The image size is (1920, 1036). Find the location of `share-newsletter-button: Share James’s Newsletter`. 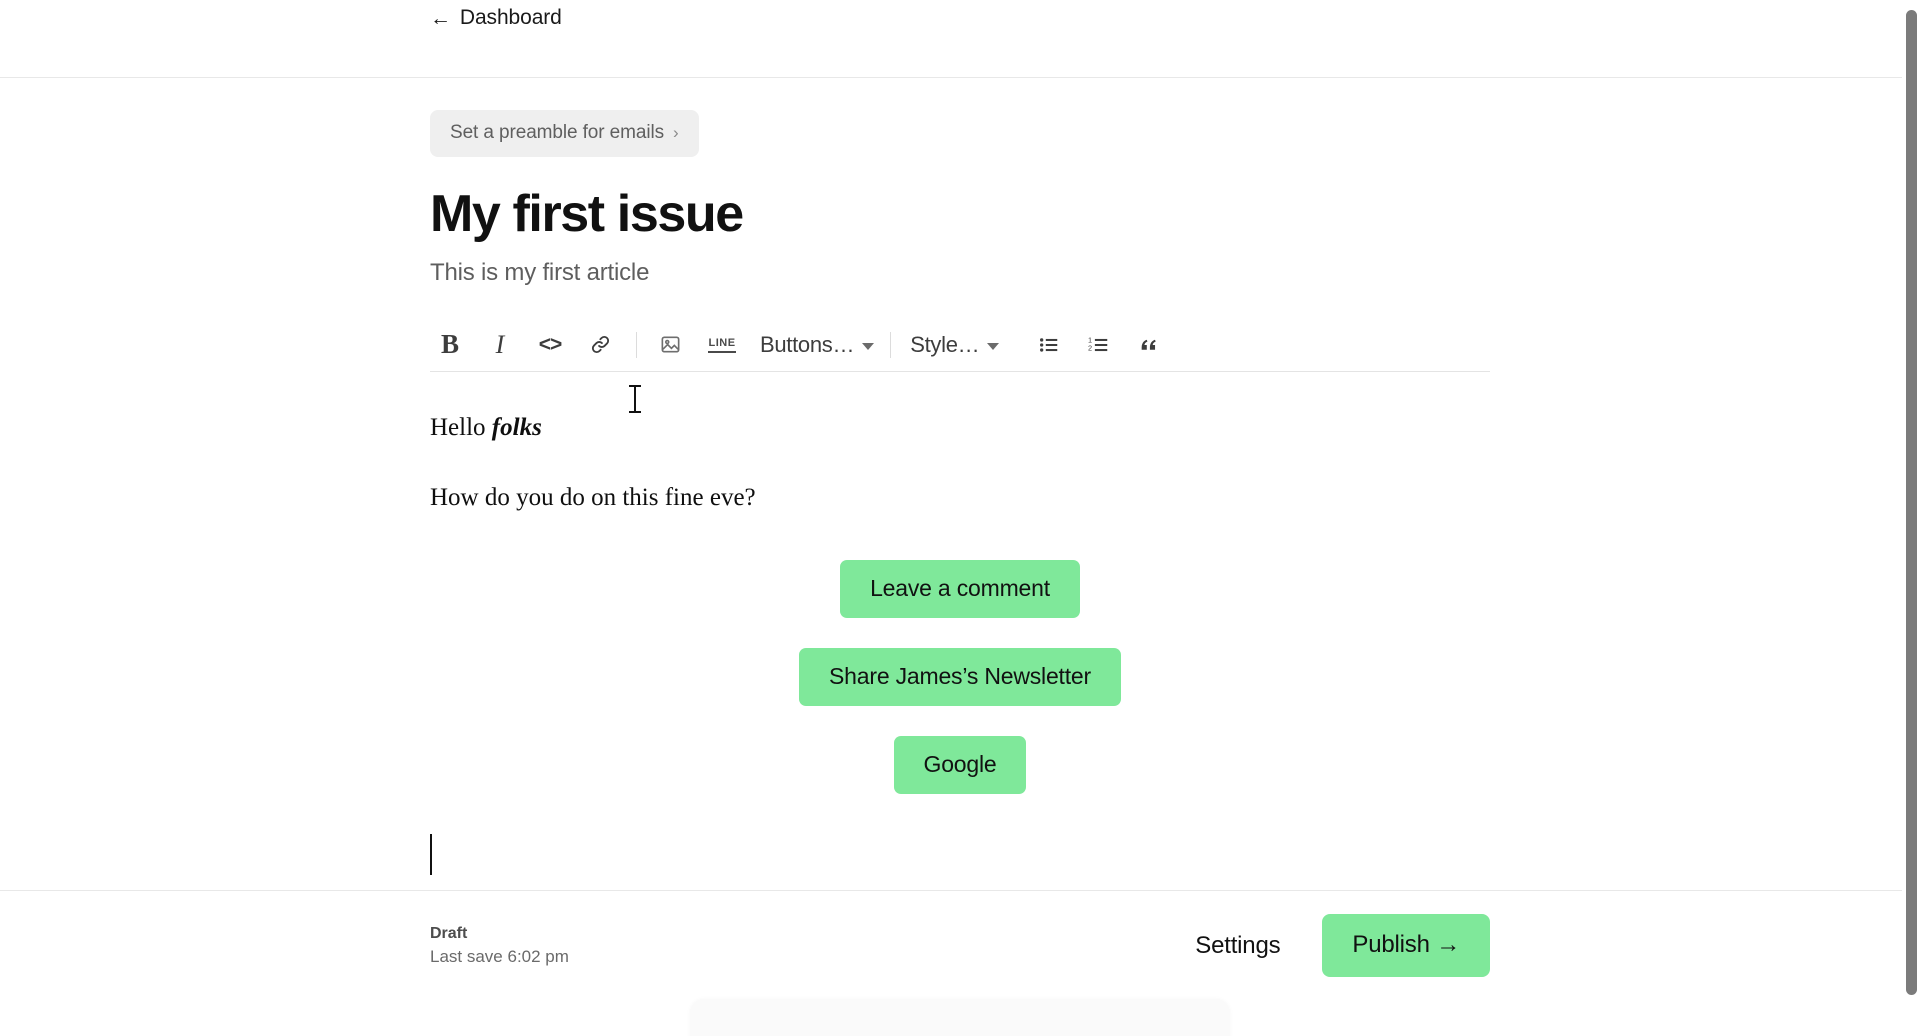

share-newsletter-button: Share James’s Newsletter is located at coordinates (960, 677).